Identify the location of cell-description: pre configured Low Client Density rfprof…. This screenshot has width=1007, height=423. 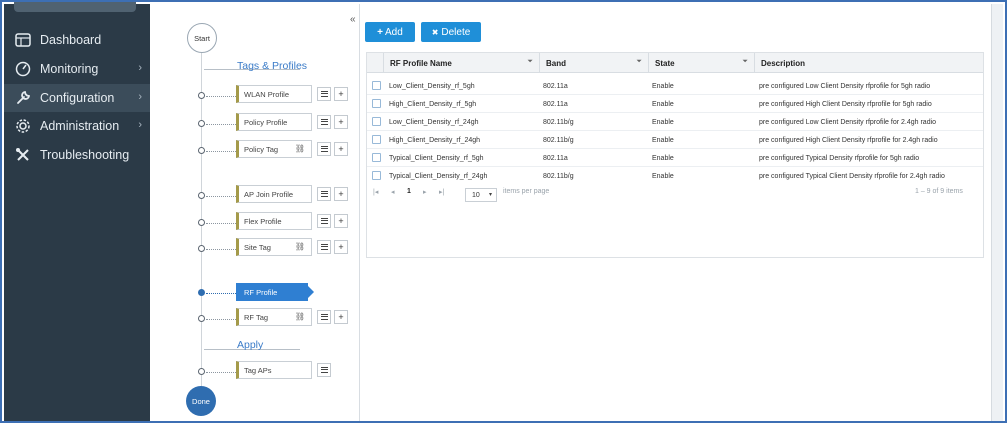
(845, 86).